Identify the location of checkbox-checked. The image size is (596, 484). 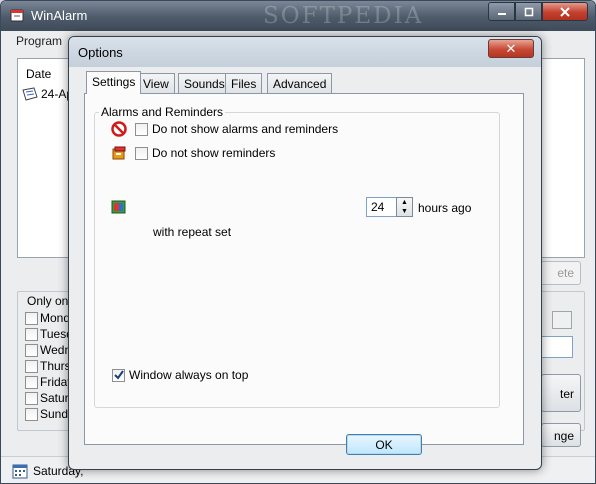
(118, 375).